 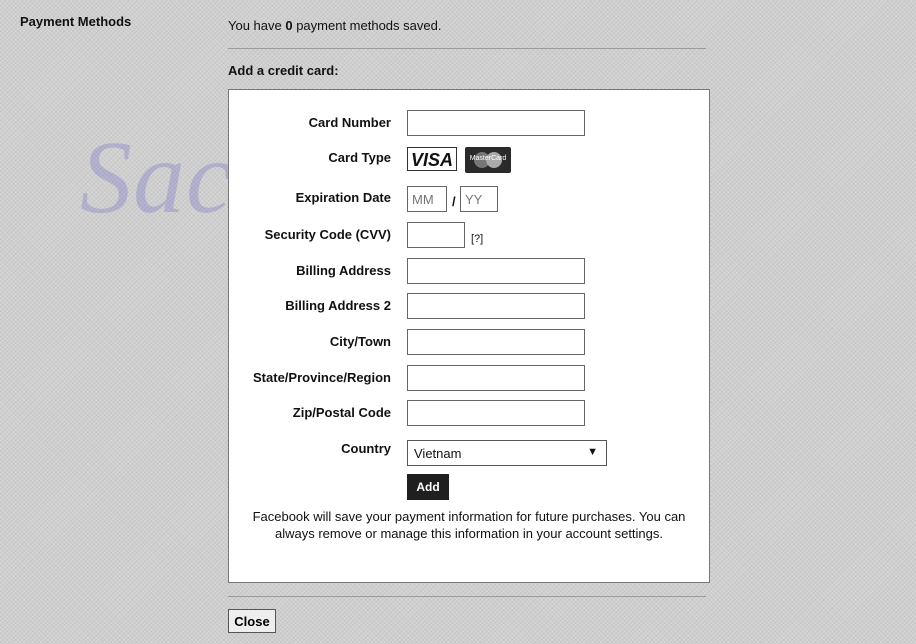 I want to click on status-suffix: payment methods saved., so click(x=367, y=25).